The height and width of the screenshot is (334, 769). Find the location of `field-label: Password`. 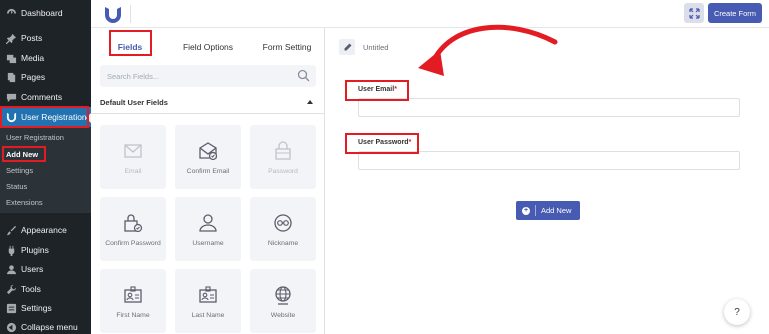

field-label: Password is located at coordinates (283, 171).